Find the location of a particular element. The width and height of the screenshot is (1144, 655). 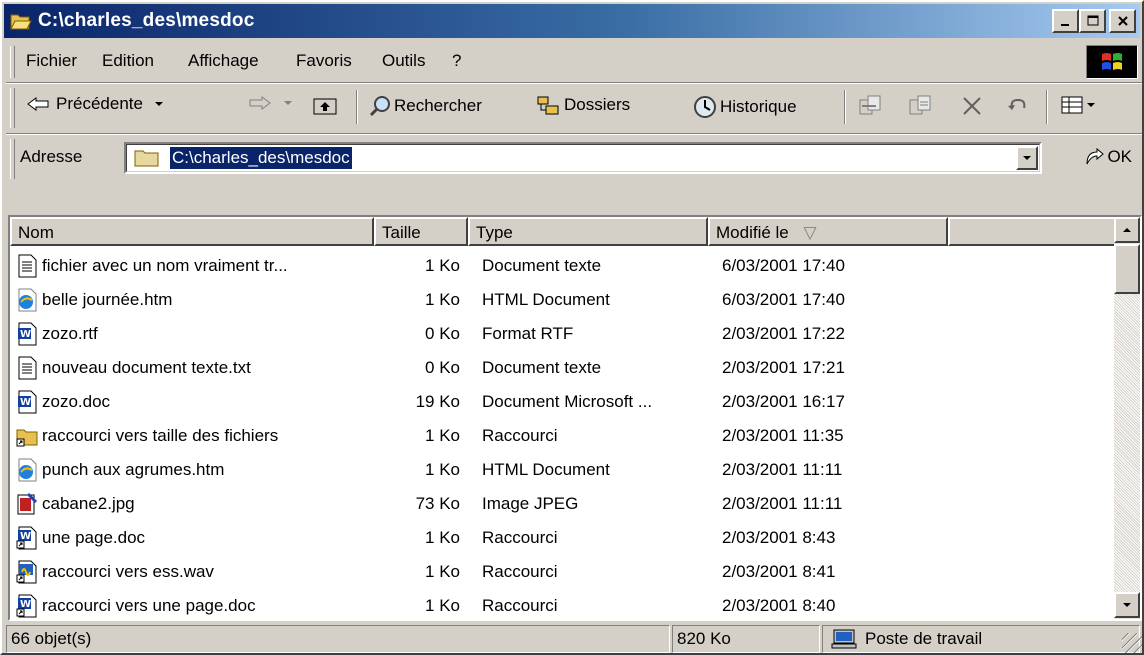

scroll-down-button is located at coordinates (1127, 605).